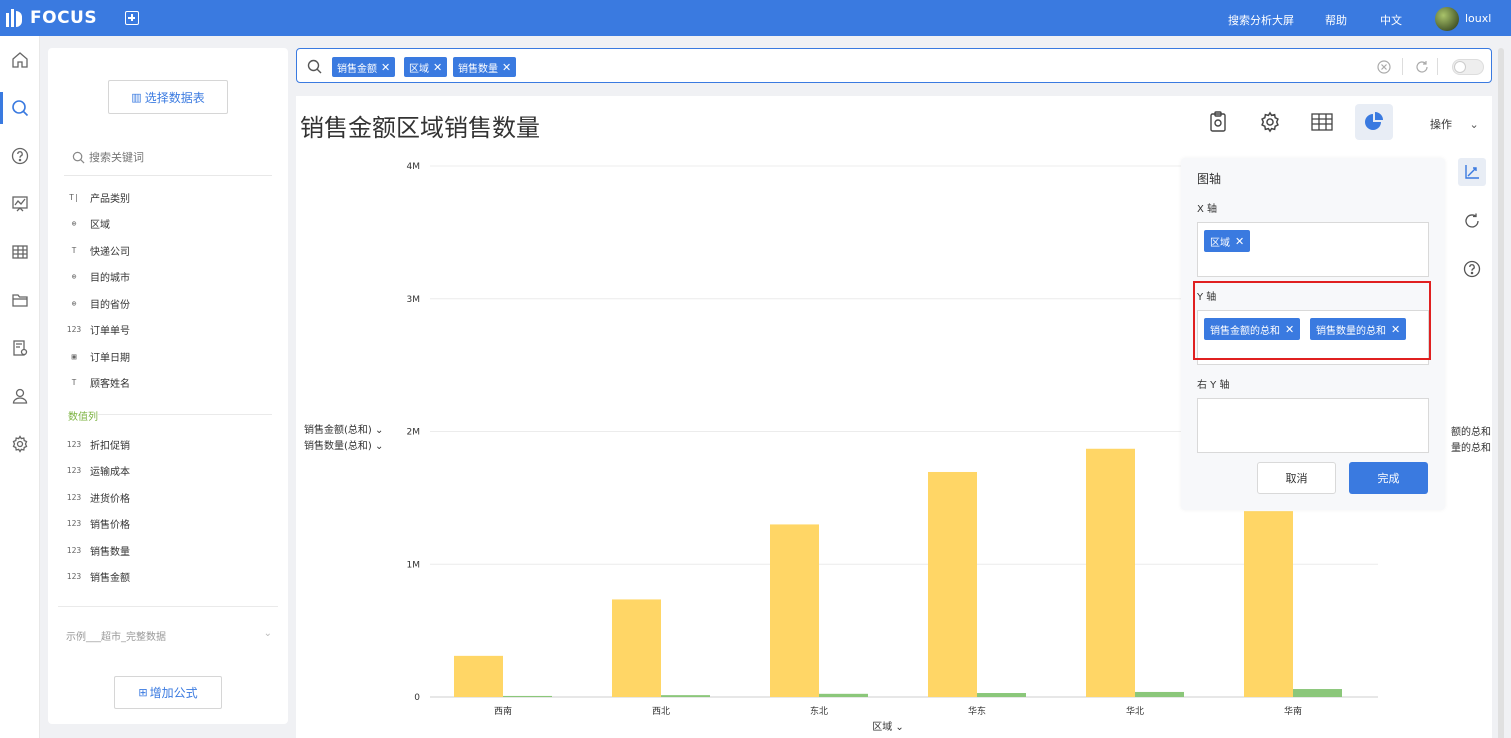 This screenshot has width=1511, height=738. Describe the element at coordinates (20, 60) in the screenshot. I see `home-icon` at that location.